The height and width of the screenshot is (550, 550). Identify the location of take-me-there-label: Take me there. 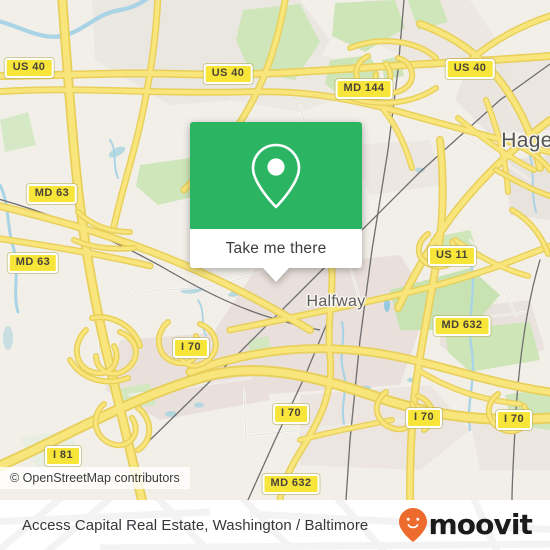
(276, 248).